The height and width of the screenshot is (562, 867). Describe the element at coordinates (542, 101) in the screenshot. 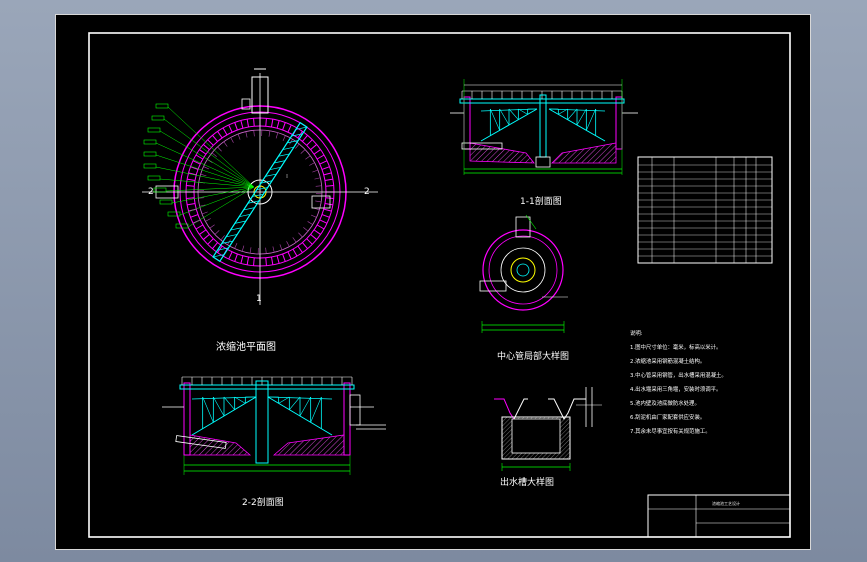

I see `section11-bridge` at that location.